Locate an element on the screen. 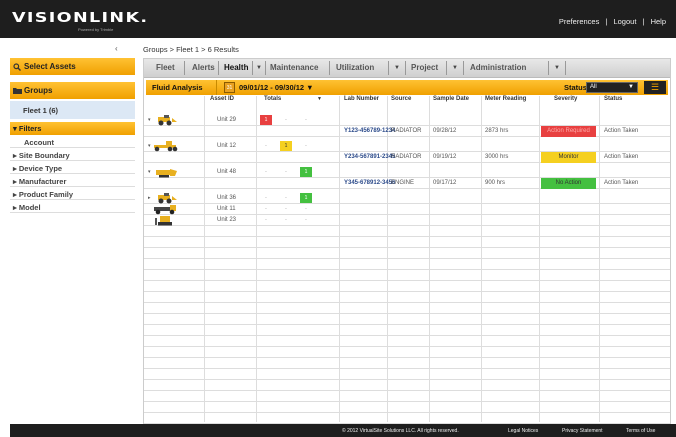 Image resolution: width=676 pixels, height=437 pixels. column-header: Asset ID is located at coordinates (222, 99).